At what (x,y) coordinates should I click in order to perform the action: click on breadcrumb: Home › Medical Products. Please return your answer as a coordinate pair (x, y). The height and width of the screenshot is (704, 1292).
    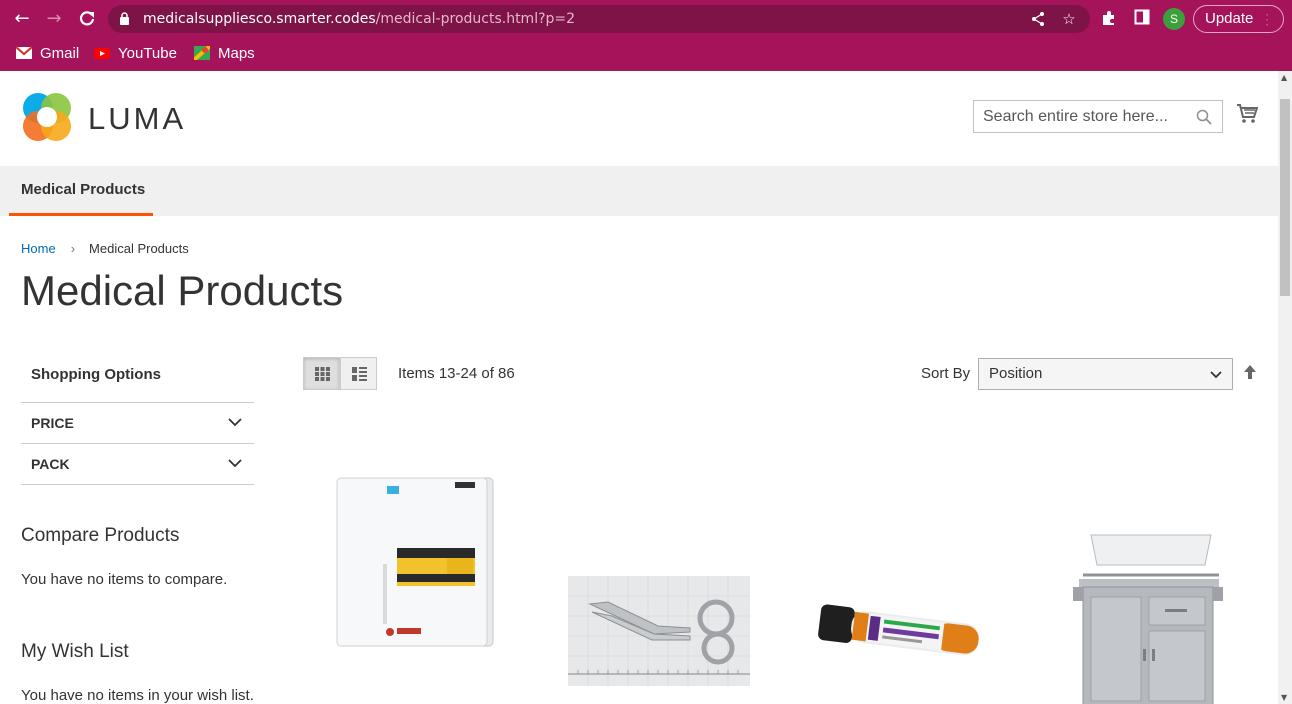
    Looking at the image, I should click on (105, 248).